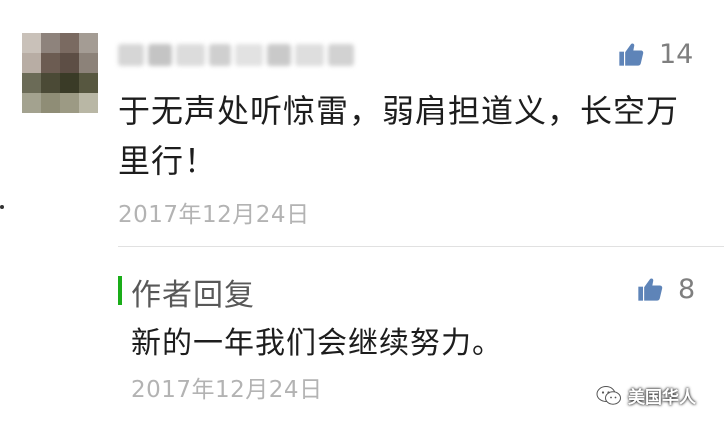  Describe the element at coordinates (421, 246) in the screenshot. I see `divider` at that location.